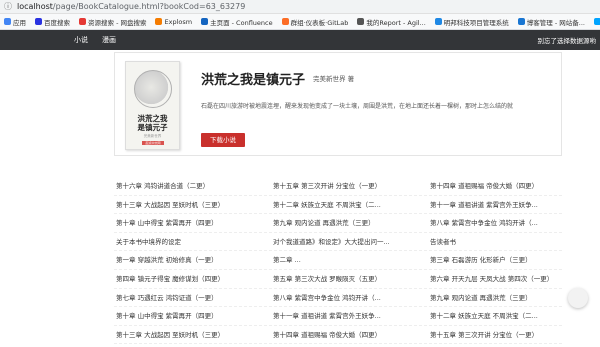  Describe the element at coordinates (192, 260) in the screenshot. I see `chapter-link: 第一章 穿越洪荒 初始修真（一更）` at that location.